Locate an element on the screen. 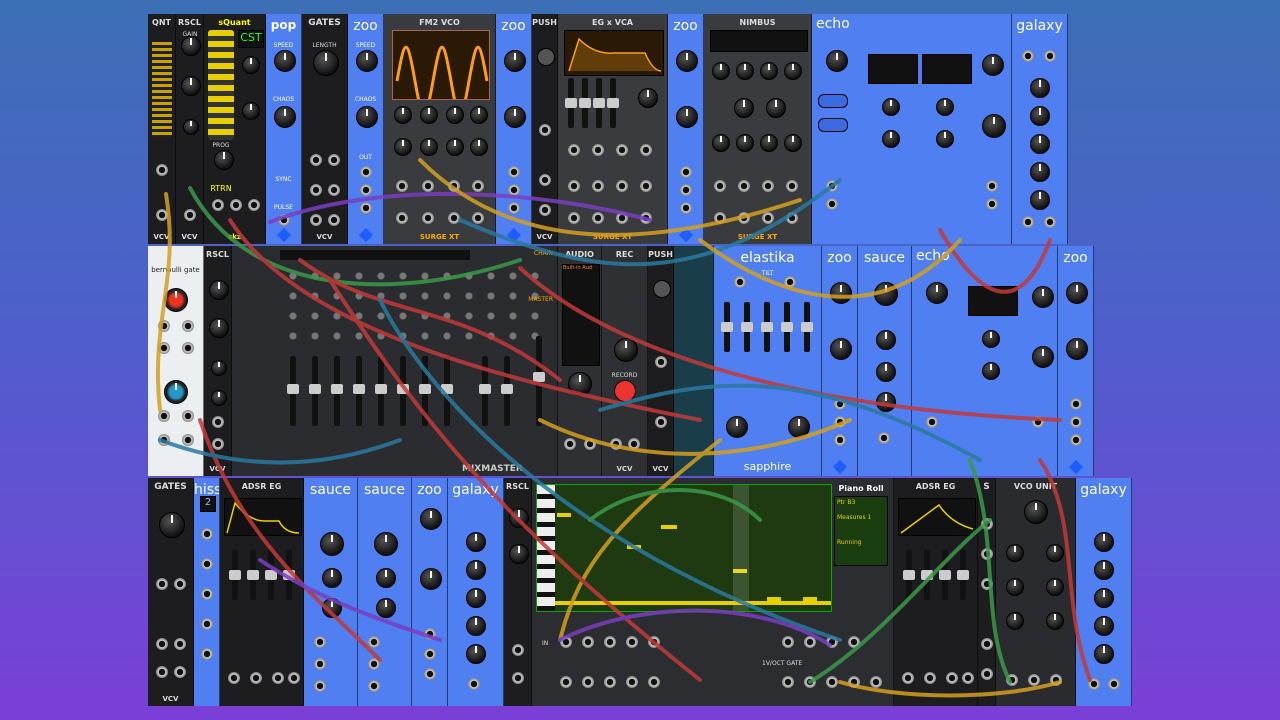 The height and width of the screenshot is (720, 1280). squant-in-jack is located at coordinates (236, 205).